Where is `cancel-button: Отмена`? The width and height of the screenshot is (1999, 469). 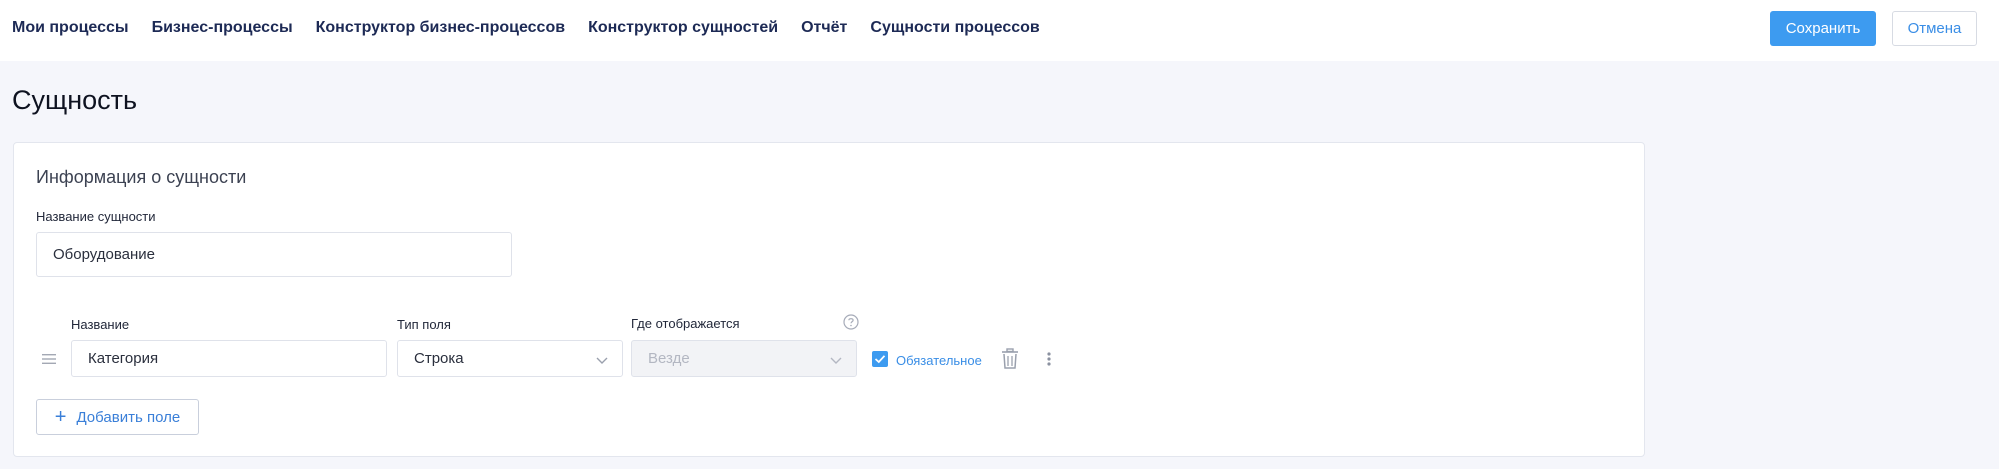
cancel-button: Отмена is located at coordinates (1934, 28).